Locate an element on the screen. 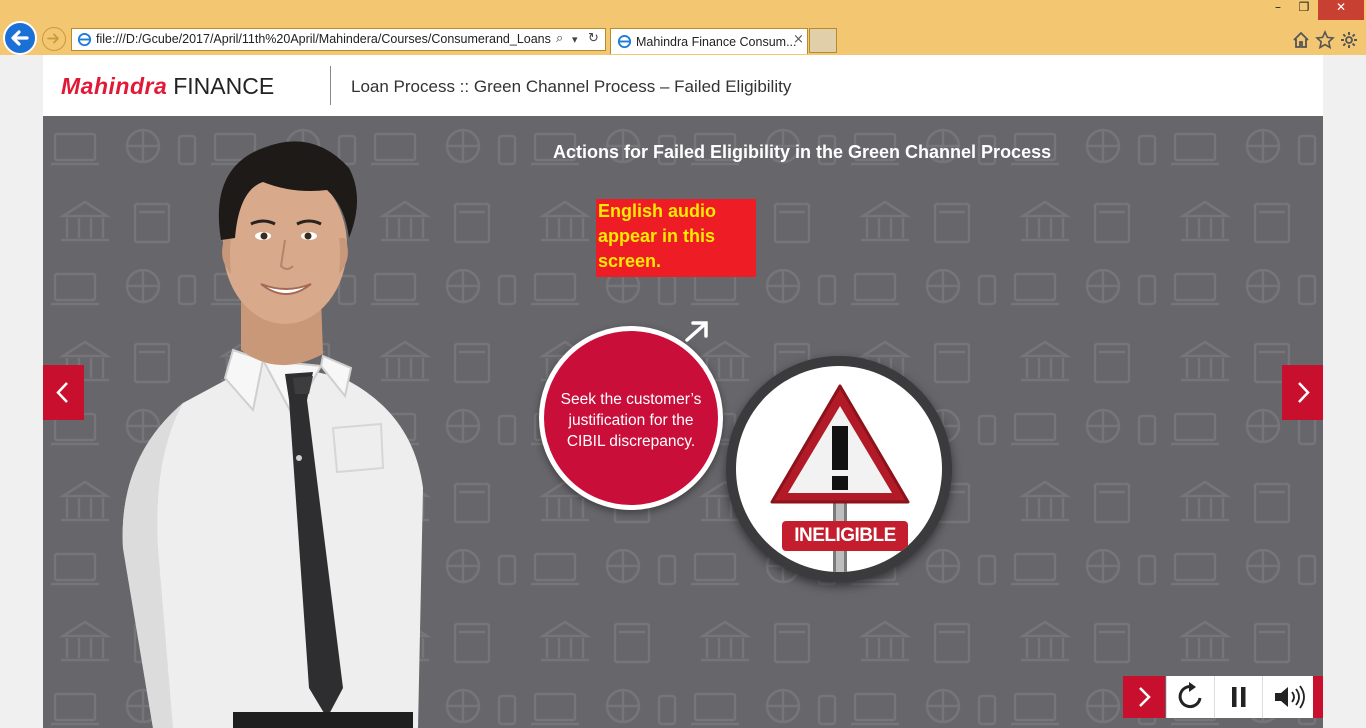 The height and width of the screenshot is (728, 1366). home-icon is located at coordinates (1301, 40).